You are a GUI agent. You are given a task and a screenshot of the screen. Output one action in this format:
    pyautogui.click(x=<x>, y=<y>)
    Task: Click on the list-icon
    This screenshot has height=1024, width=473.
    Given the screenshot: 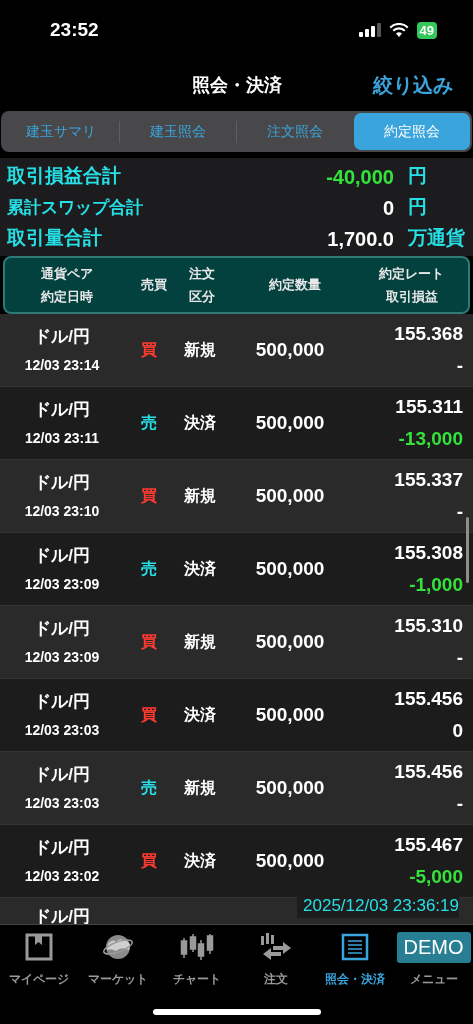 What is the action you would take?
    pyautogui.click(x=354, y=947)
    